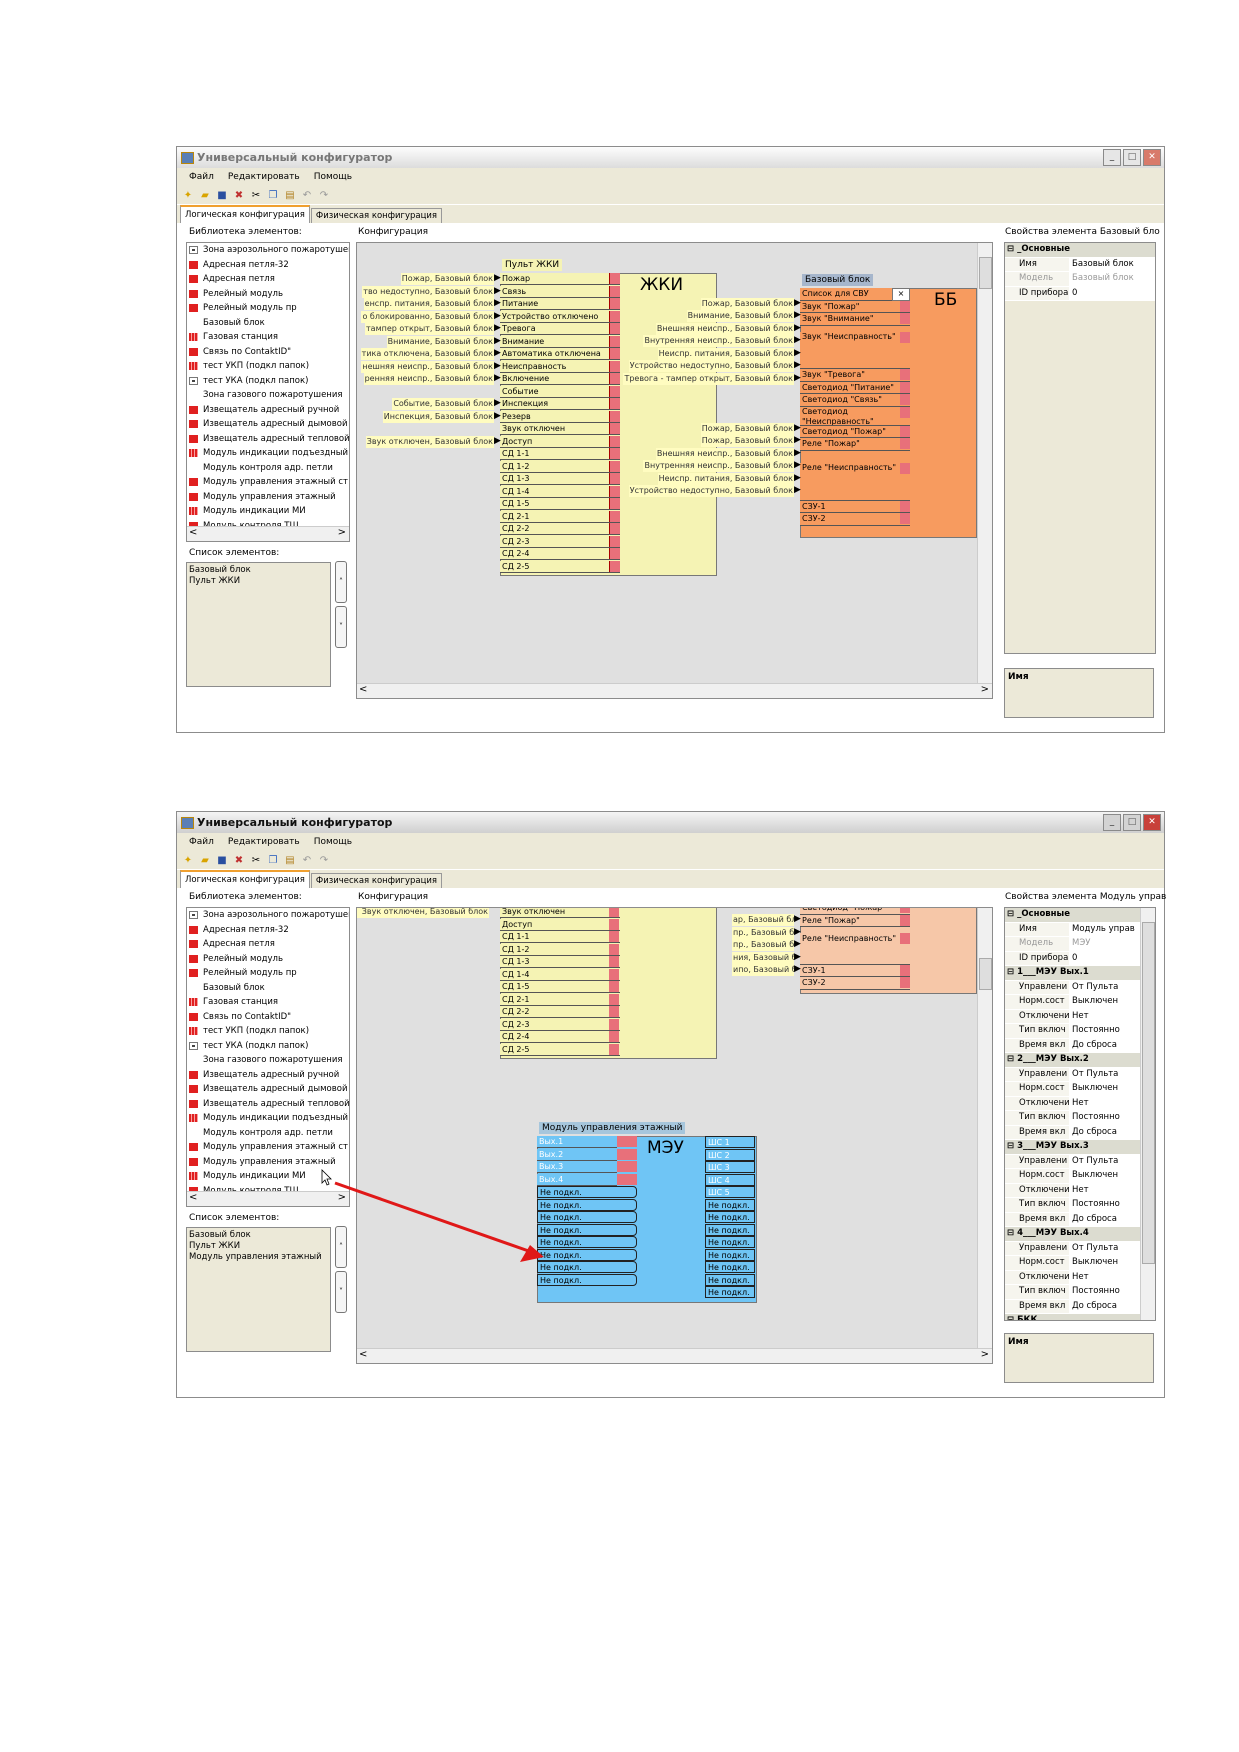 The image size is (1239, 1752). I want to click on drag-arrow, so click(432, 1215).